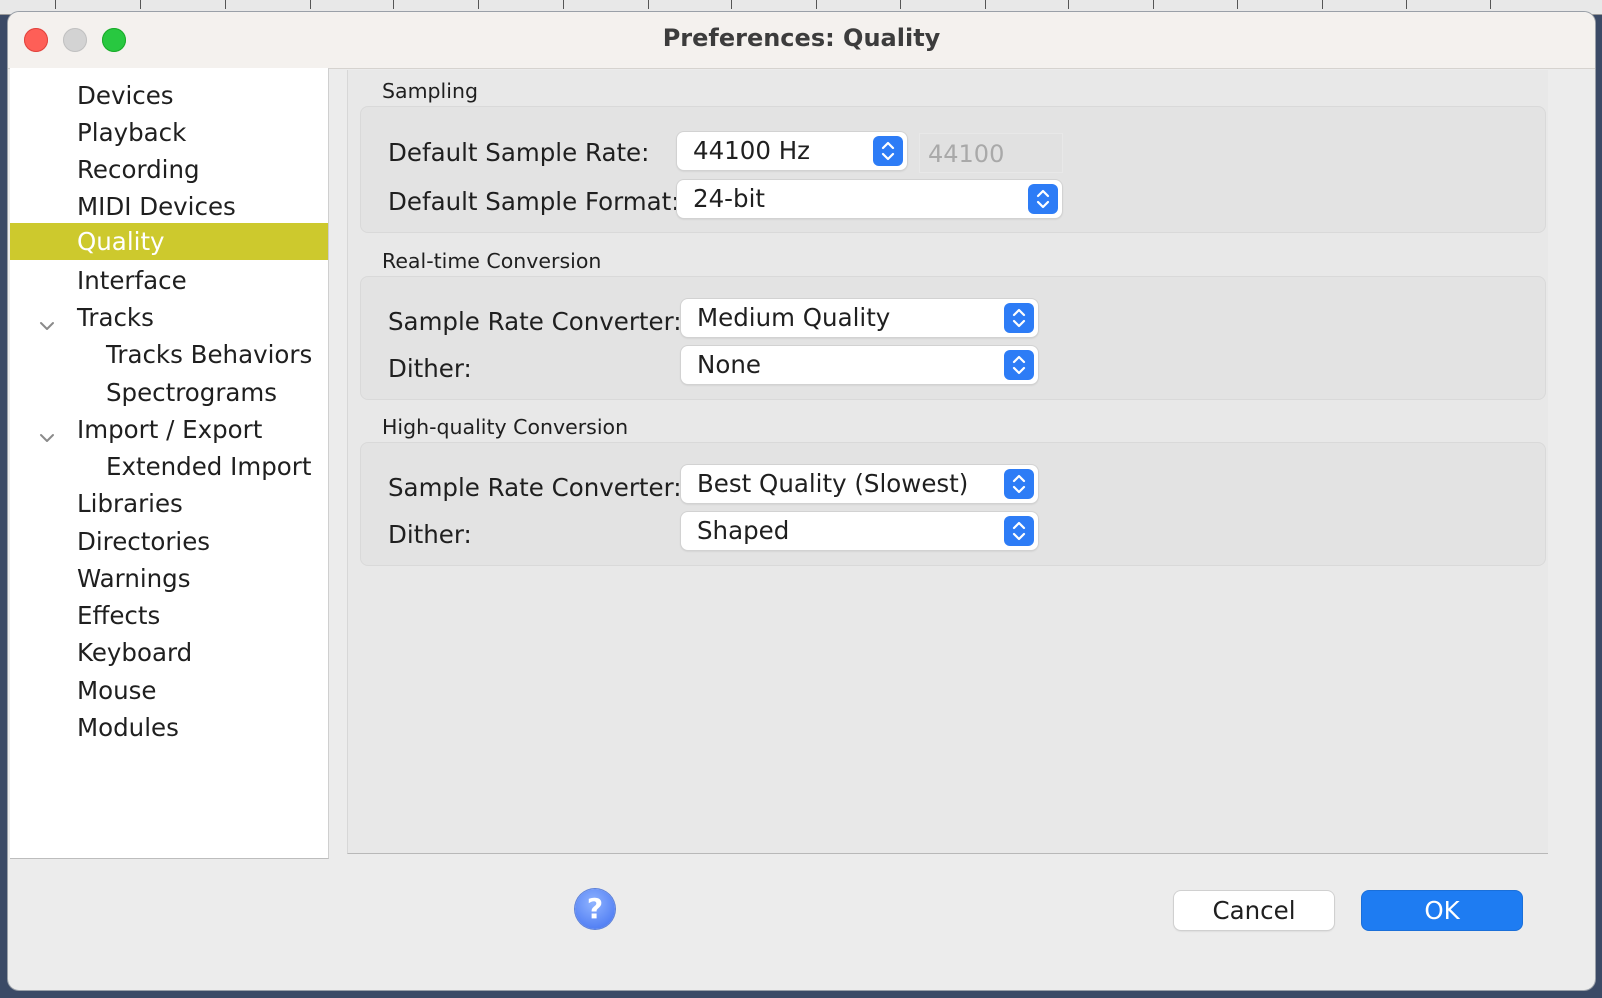 The image size is (1602, 998). I want to click on sidebar-item-effects: Effects, so click(169, 615).